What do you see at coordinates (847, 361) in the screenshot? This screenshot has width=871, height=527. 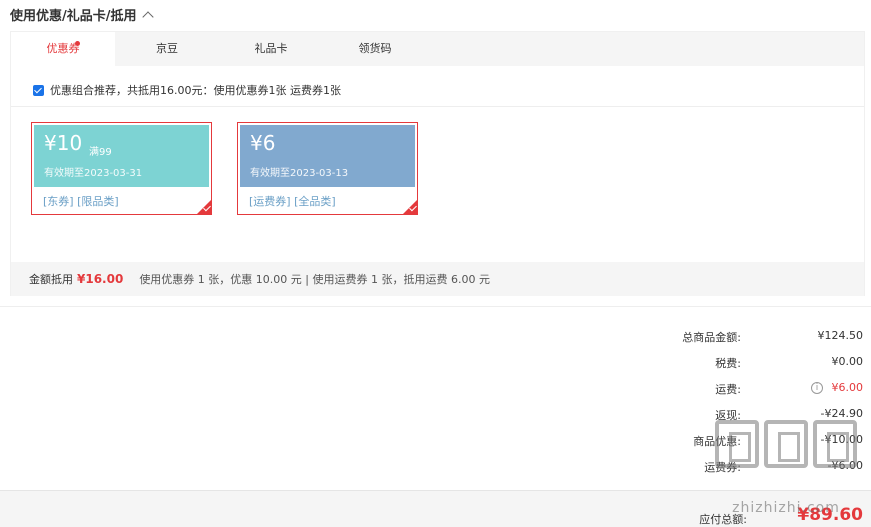 I see `row-value: ¥0.00` at bounding box center [847, 361].